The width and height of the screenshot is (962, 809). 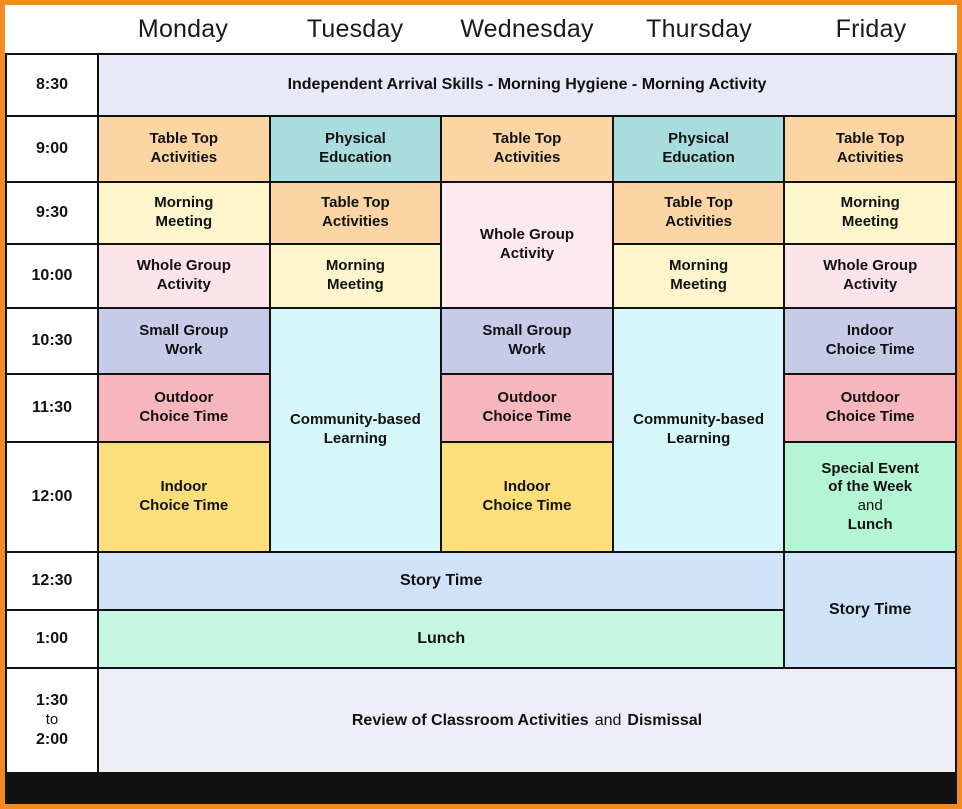 I want to click on cell-fri-1200-special-event-and-lunch: Special Event of the Week and Lunch, so click(x=871, y=498).